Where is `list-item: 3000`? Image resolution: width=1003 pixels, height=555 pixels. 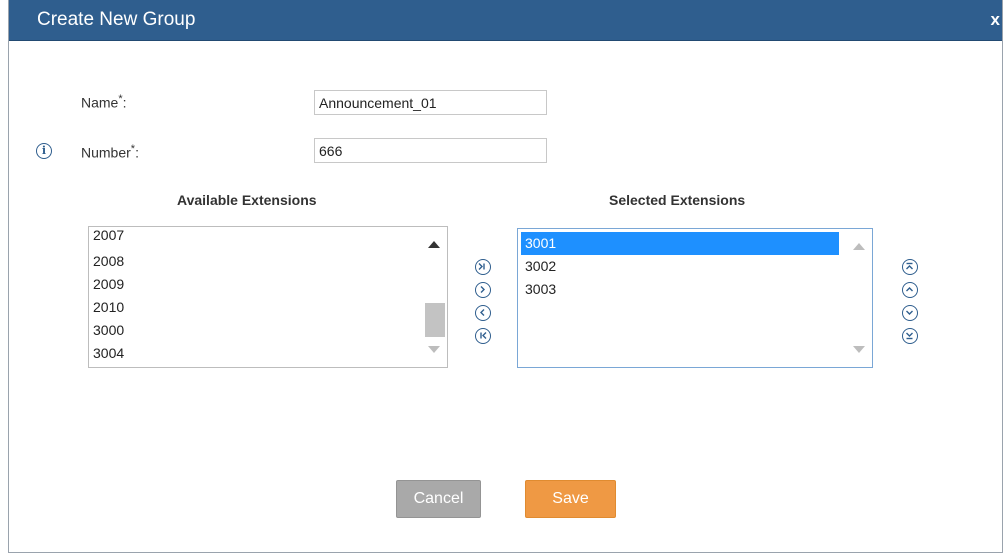
list-item: 3000 is located at coordinates (256, 330).